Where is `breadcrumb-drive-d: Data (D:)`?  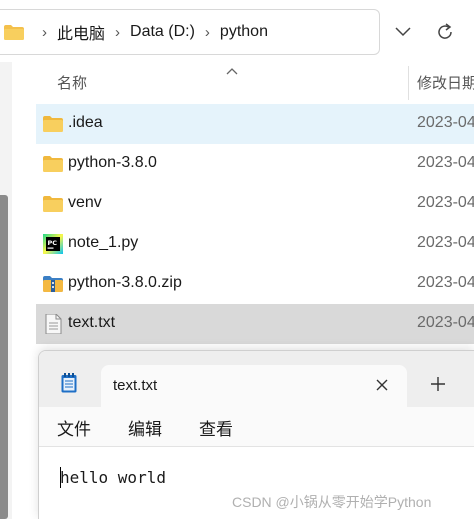
breadcrumb-drive-d: Data (D:) is located at coordinates (162, 32).